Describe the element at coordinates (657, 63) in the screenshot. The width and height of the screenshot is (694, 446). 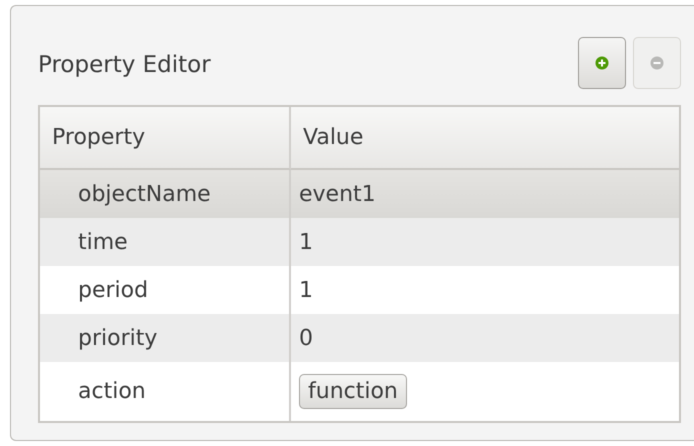
I see `remove-icon` at that location.